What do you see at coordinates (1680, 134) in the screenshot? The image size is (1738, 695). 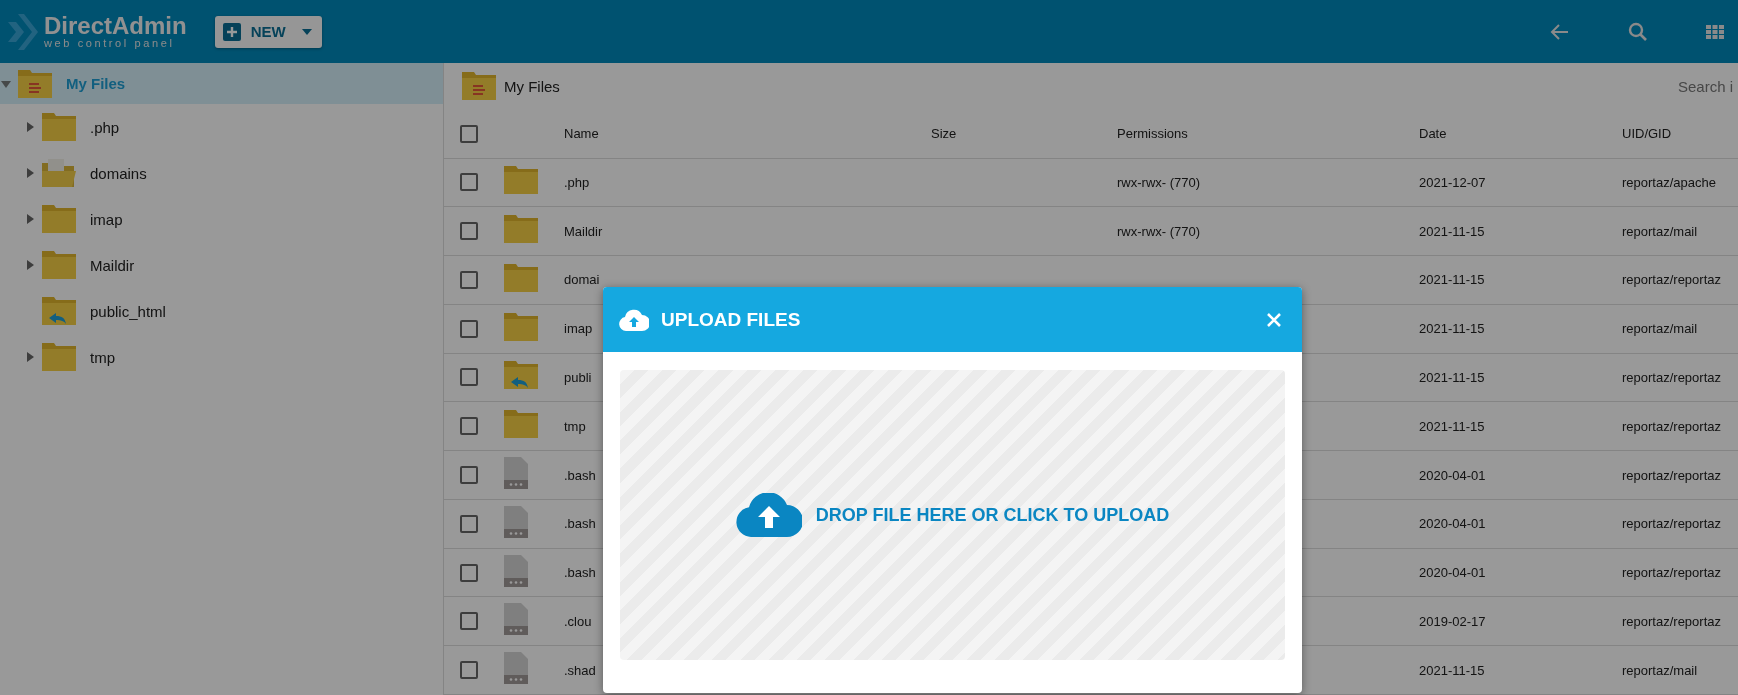 I see `column-header: UID/GID` at bounding box center [1680, 134].